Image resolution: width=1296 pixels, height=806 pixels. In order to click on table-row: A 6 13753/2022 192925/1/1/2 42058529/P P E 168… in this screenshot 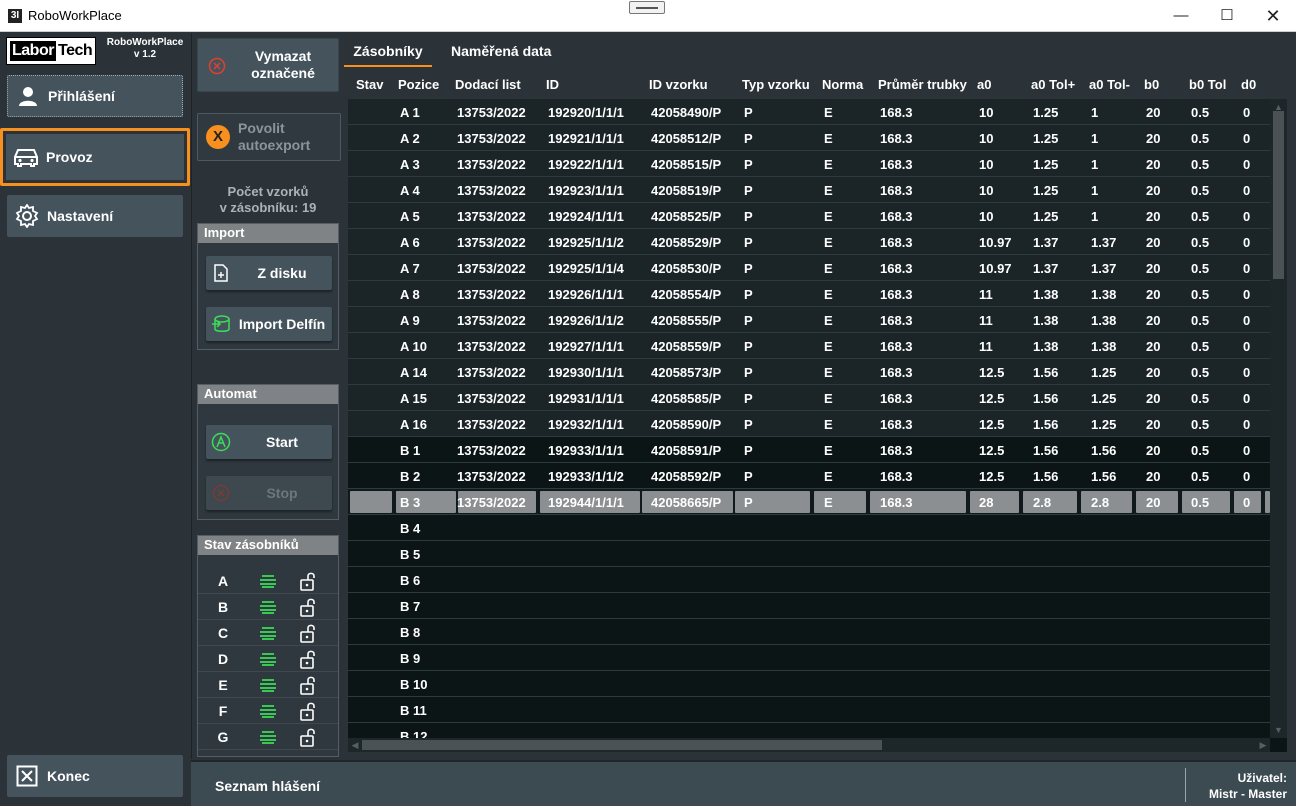, I will do `click(809, 242)`.